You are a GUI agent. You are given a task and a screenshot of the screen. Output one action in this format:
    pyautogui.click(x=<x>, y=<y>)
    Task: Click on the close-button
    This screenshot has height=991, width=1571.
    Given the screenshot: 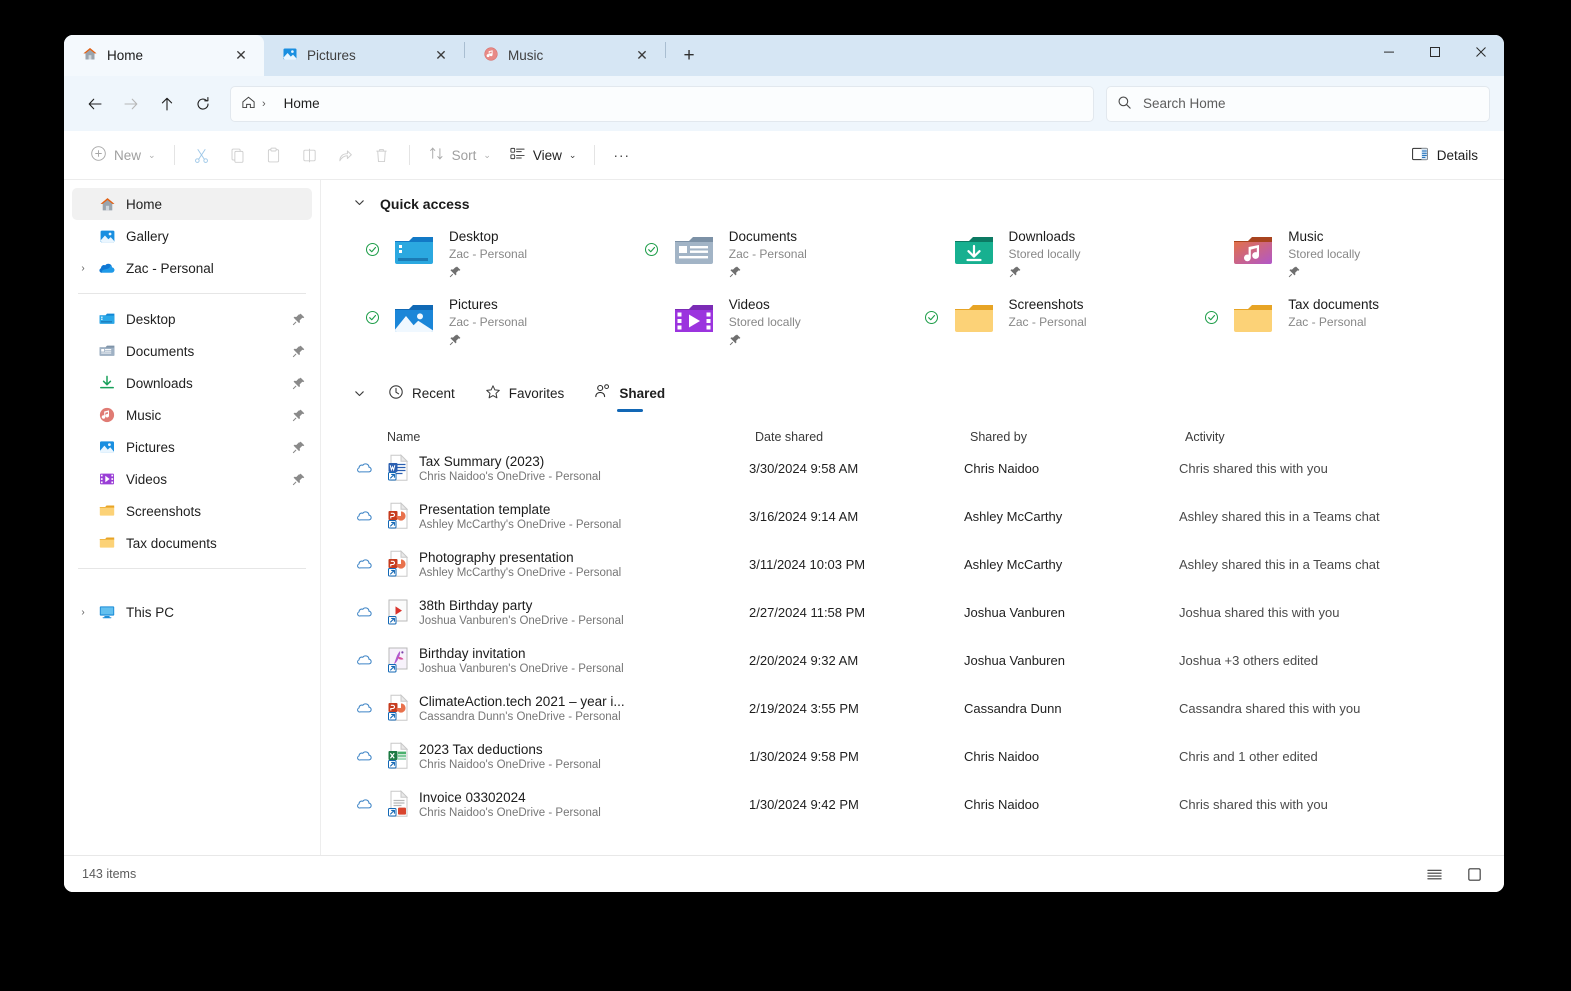 What is the action you would take?
    pyautogui.click(x=1481, y=52)
    